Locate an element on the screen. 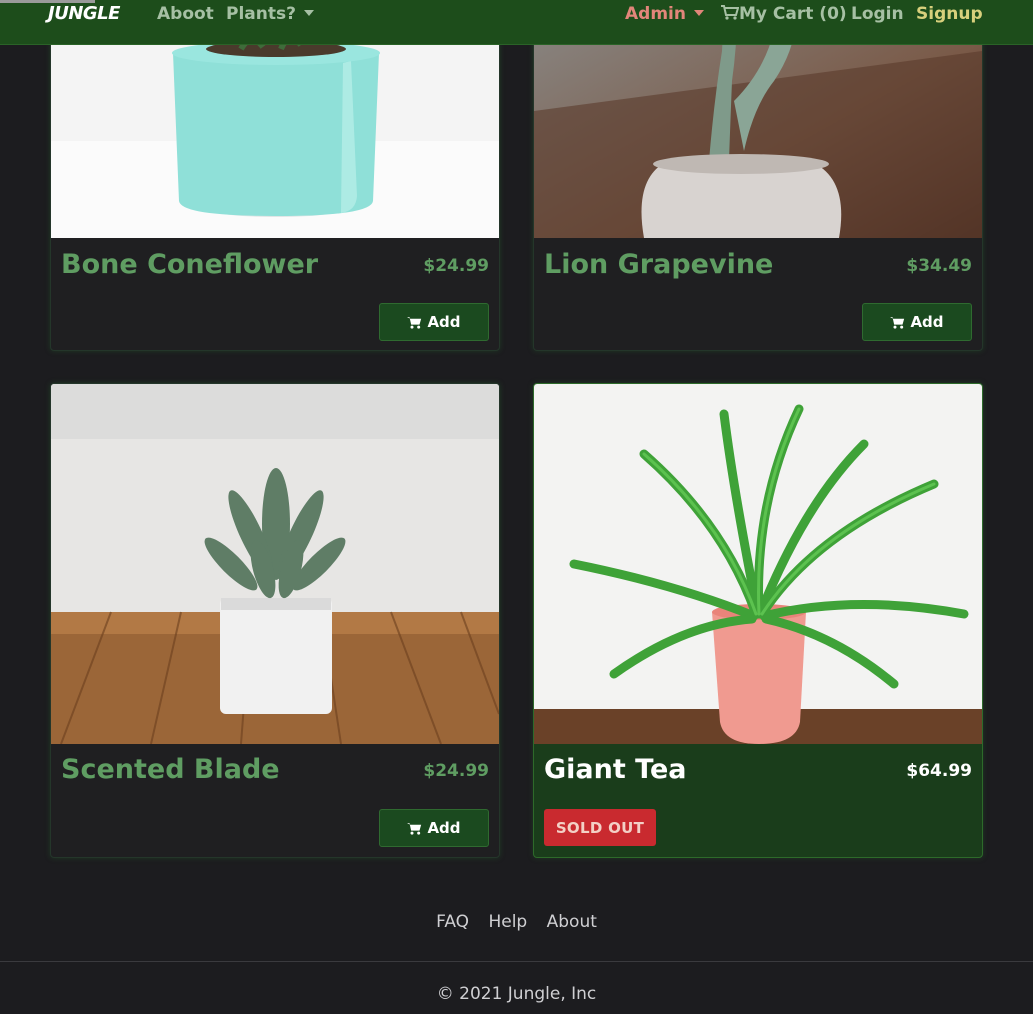 This screenshot has height=1014, width=1033. footer-links: FAQ Help About is located at coordinates (516, 922).